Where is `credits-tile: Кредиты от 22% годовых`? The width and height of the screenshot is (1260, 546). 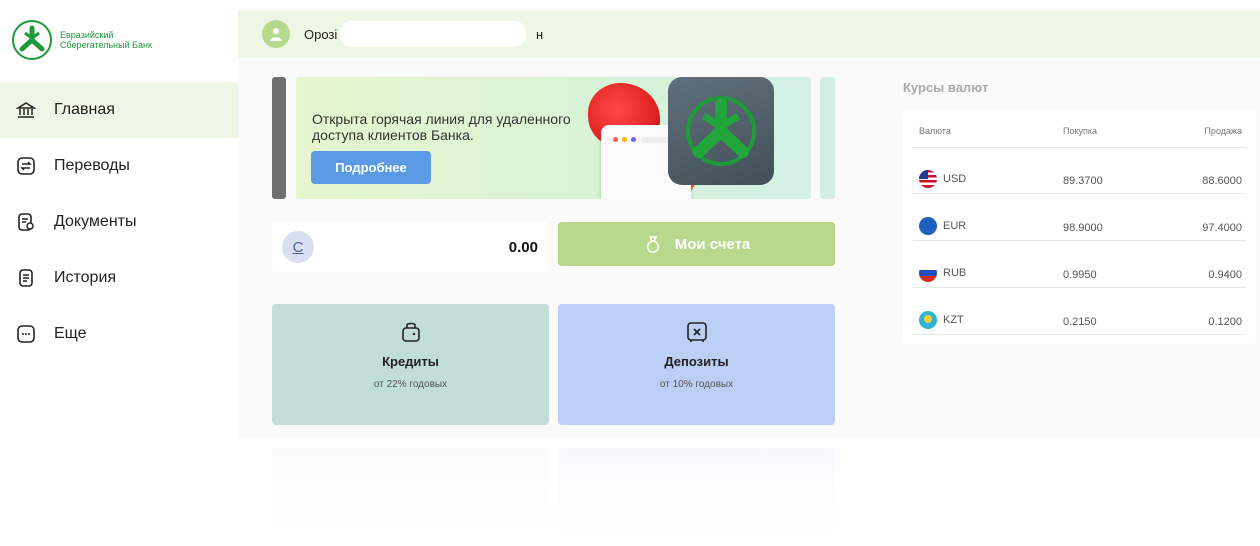 credits-tile: Кредиты от 22% годовых is located at coordinates (410, 364).